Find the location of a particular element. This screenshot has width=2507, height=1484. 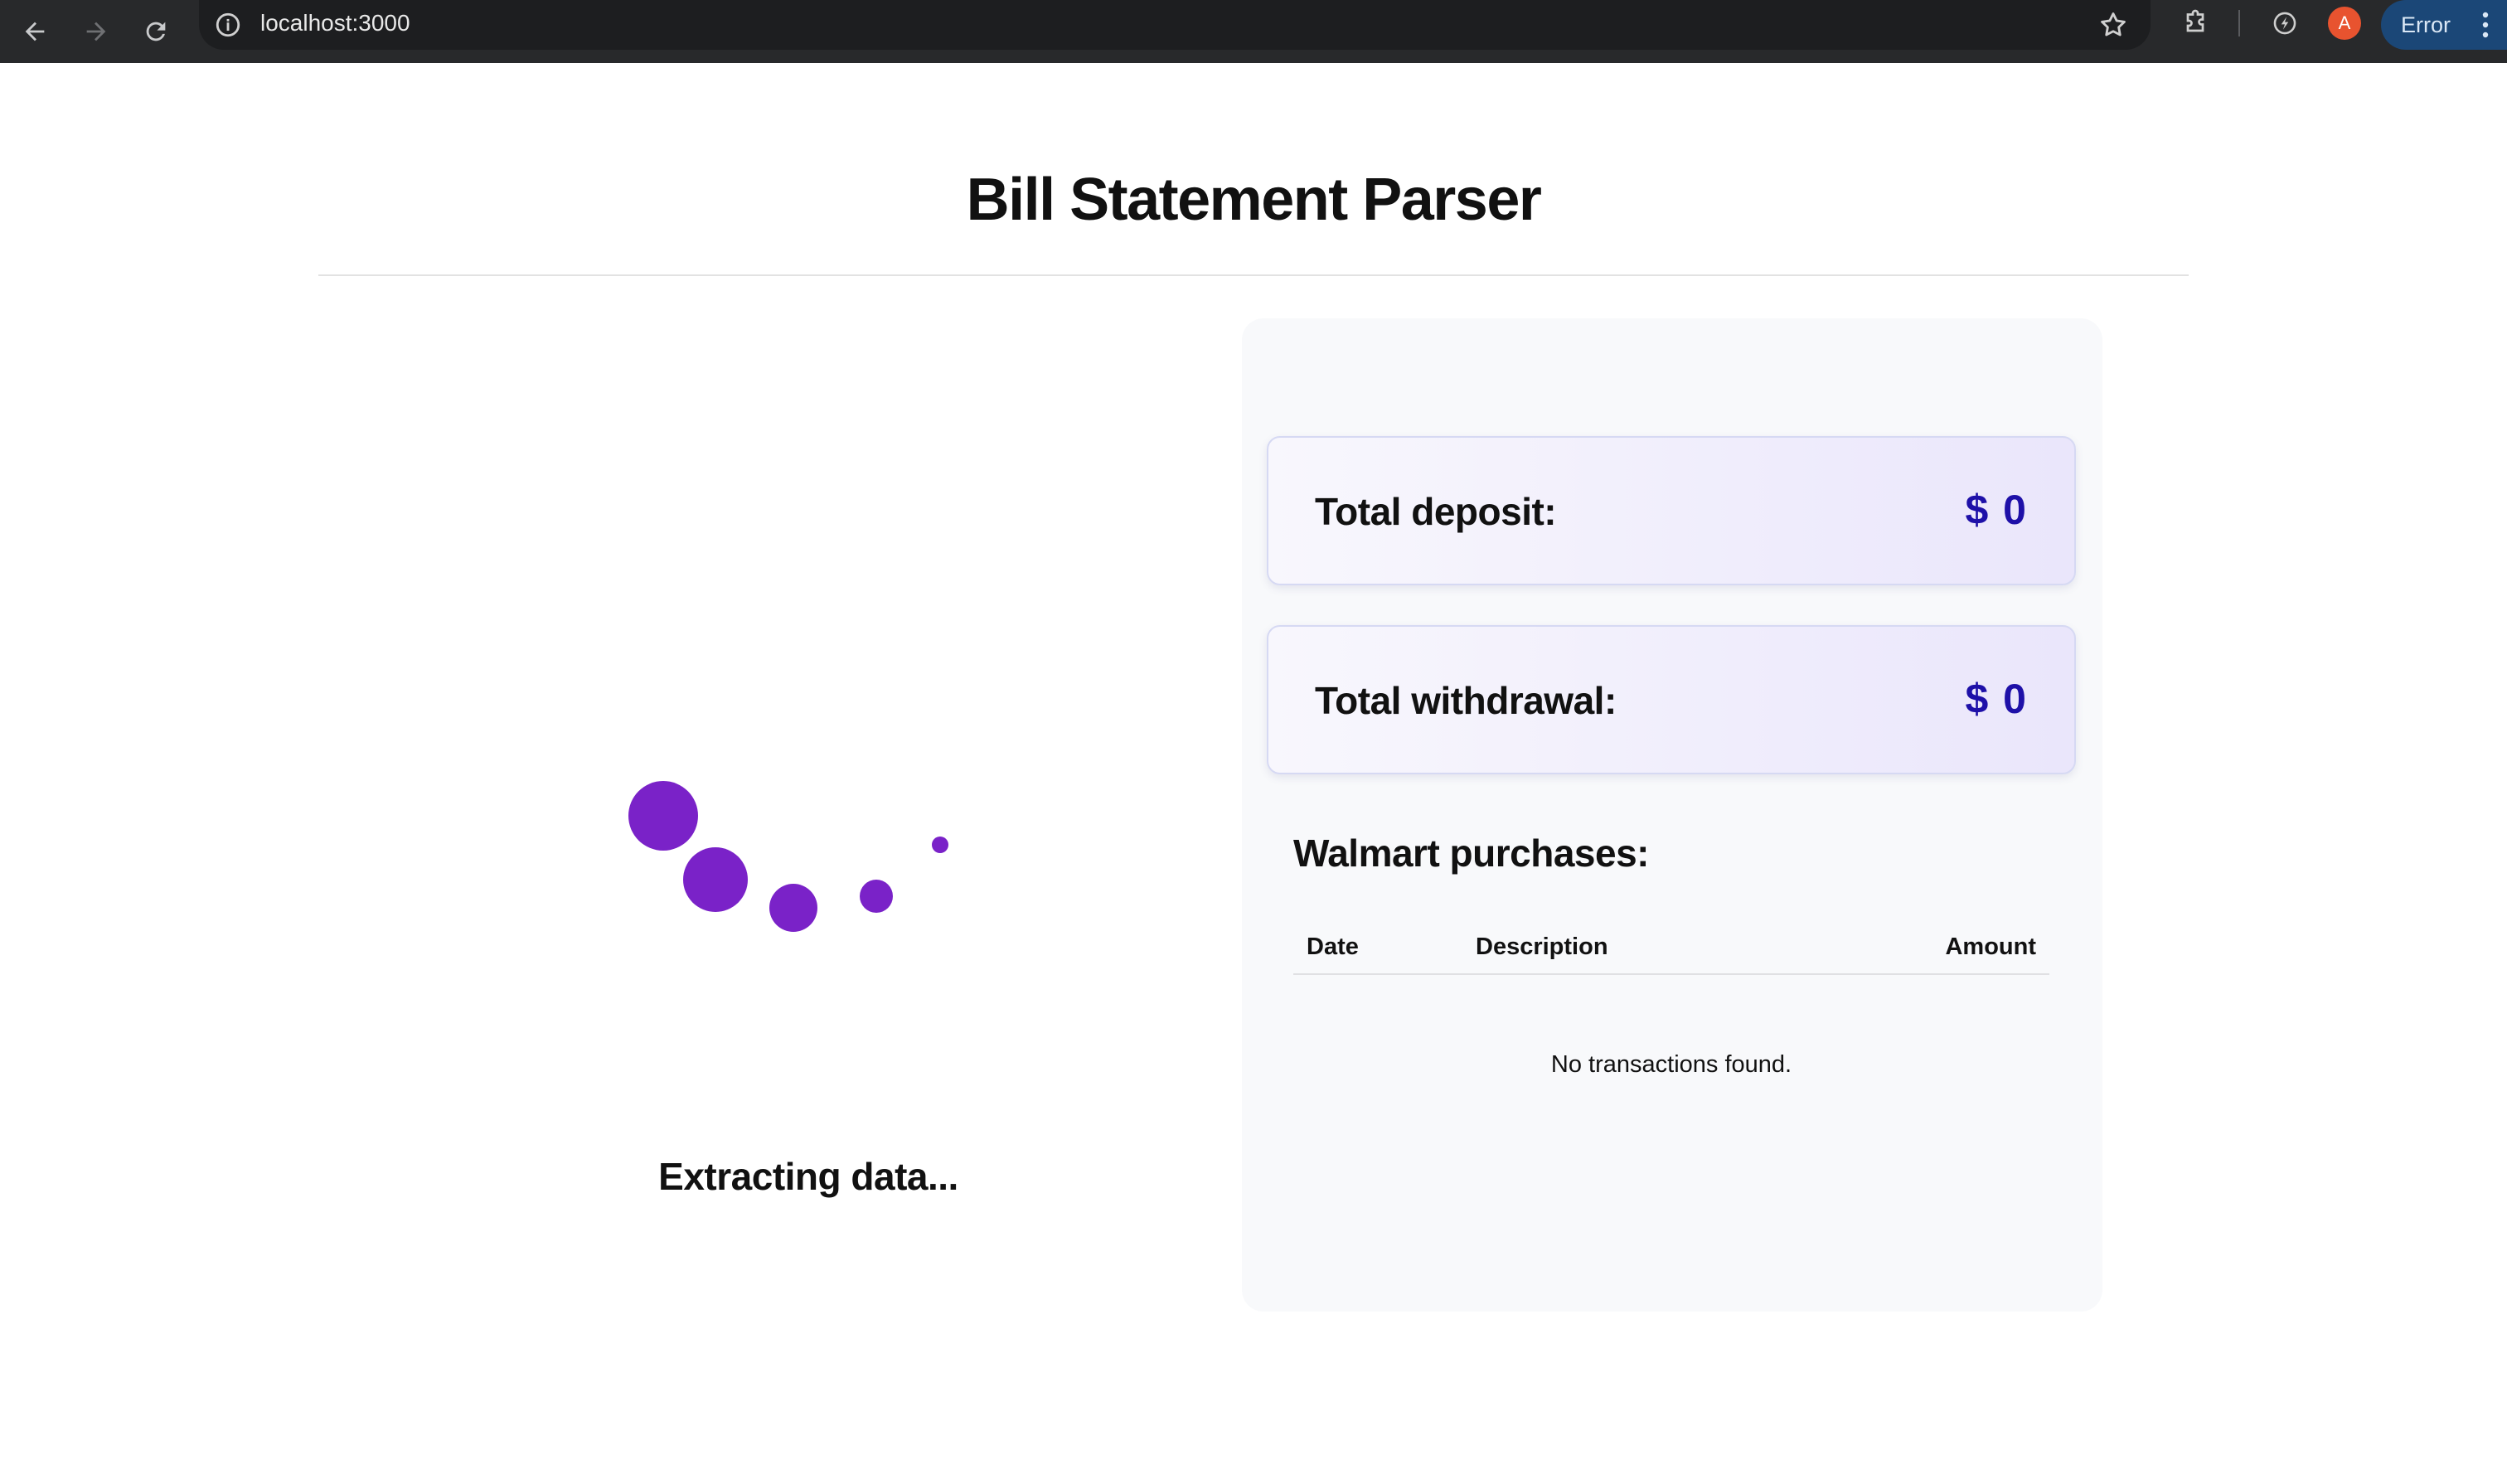

page-title: Bill Statement Parser is located at coordinates (1254, 200).